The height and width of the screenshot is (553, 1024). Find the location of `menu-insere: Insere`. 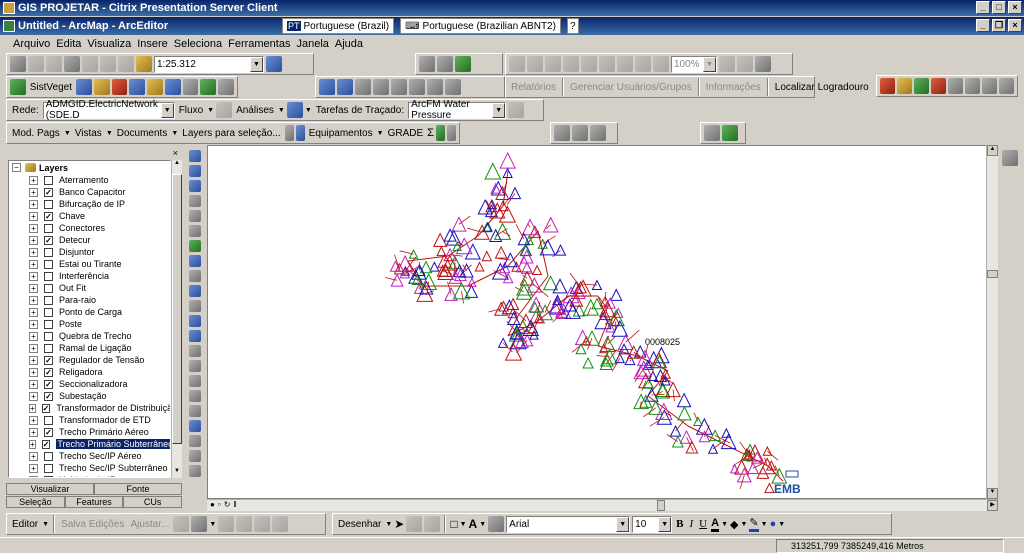

menu-insere: Insere is located at coordinates (152, 44).